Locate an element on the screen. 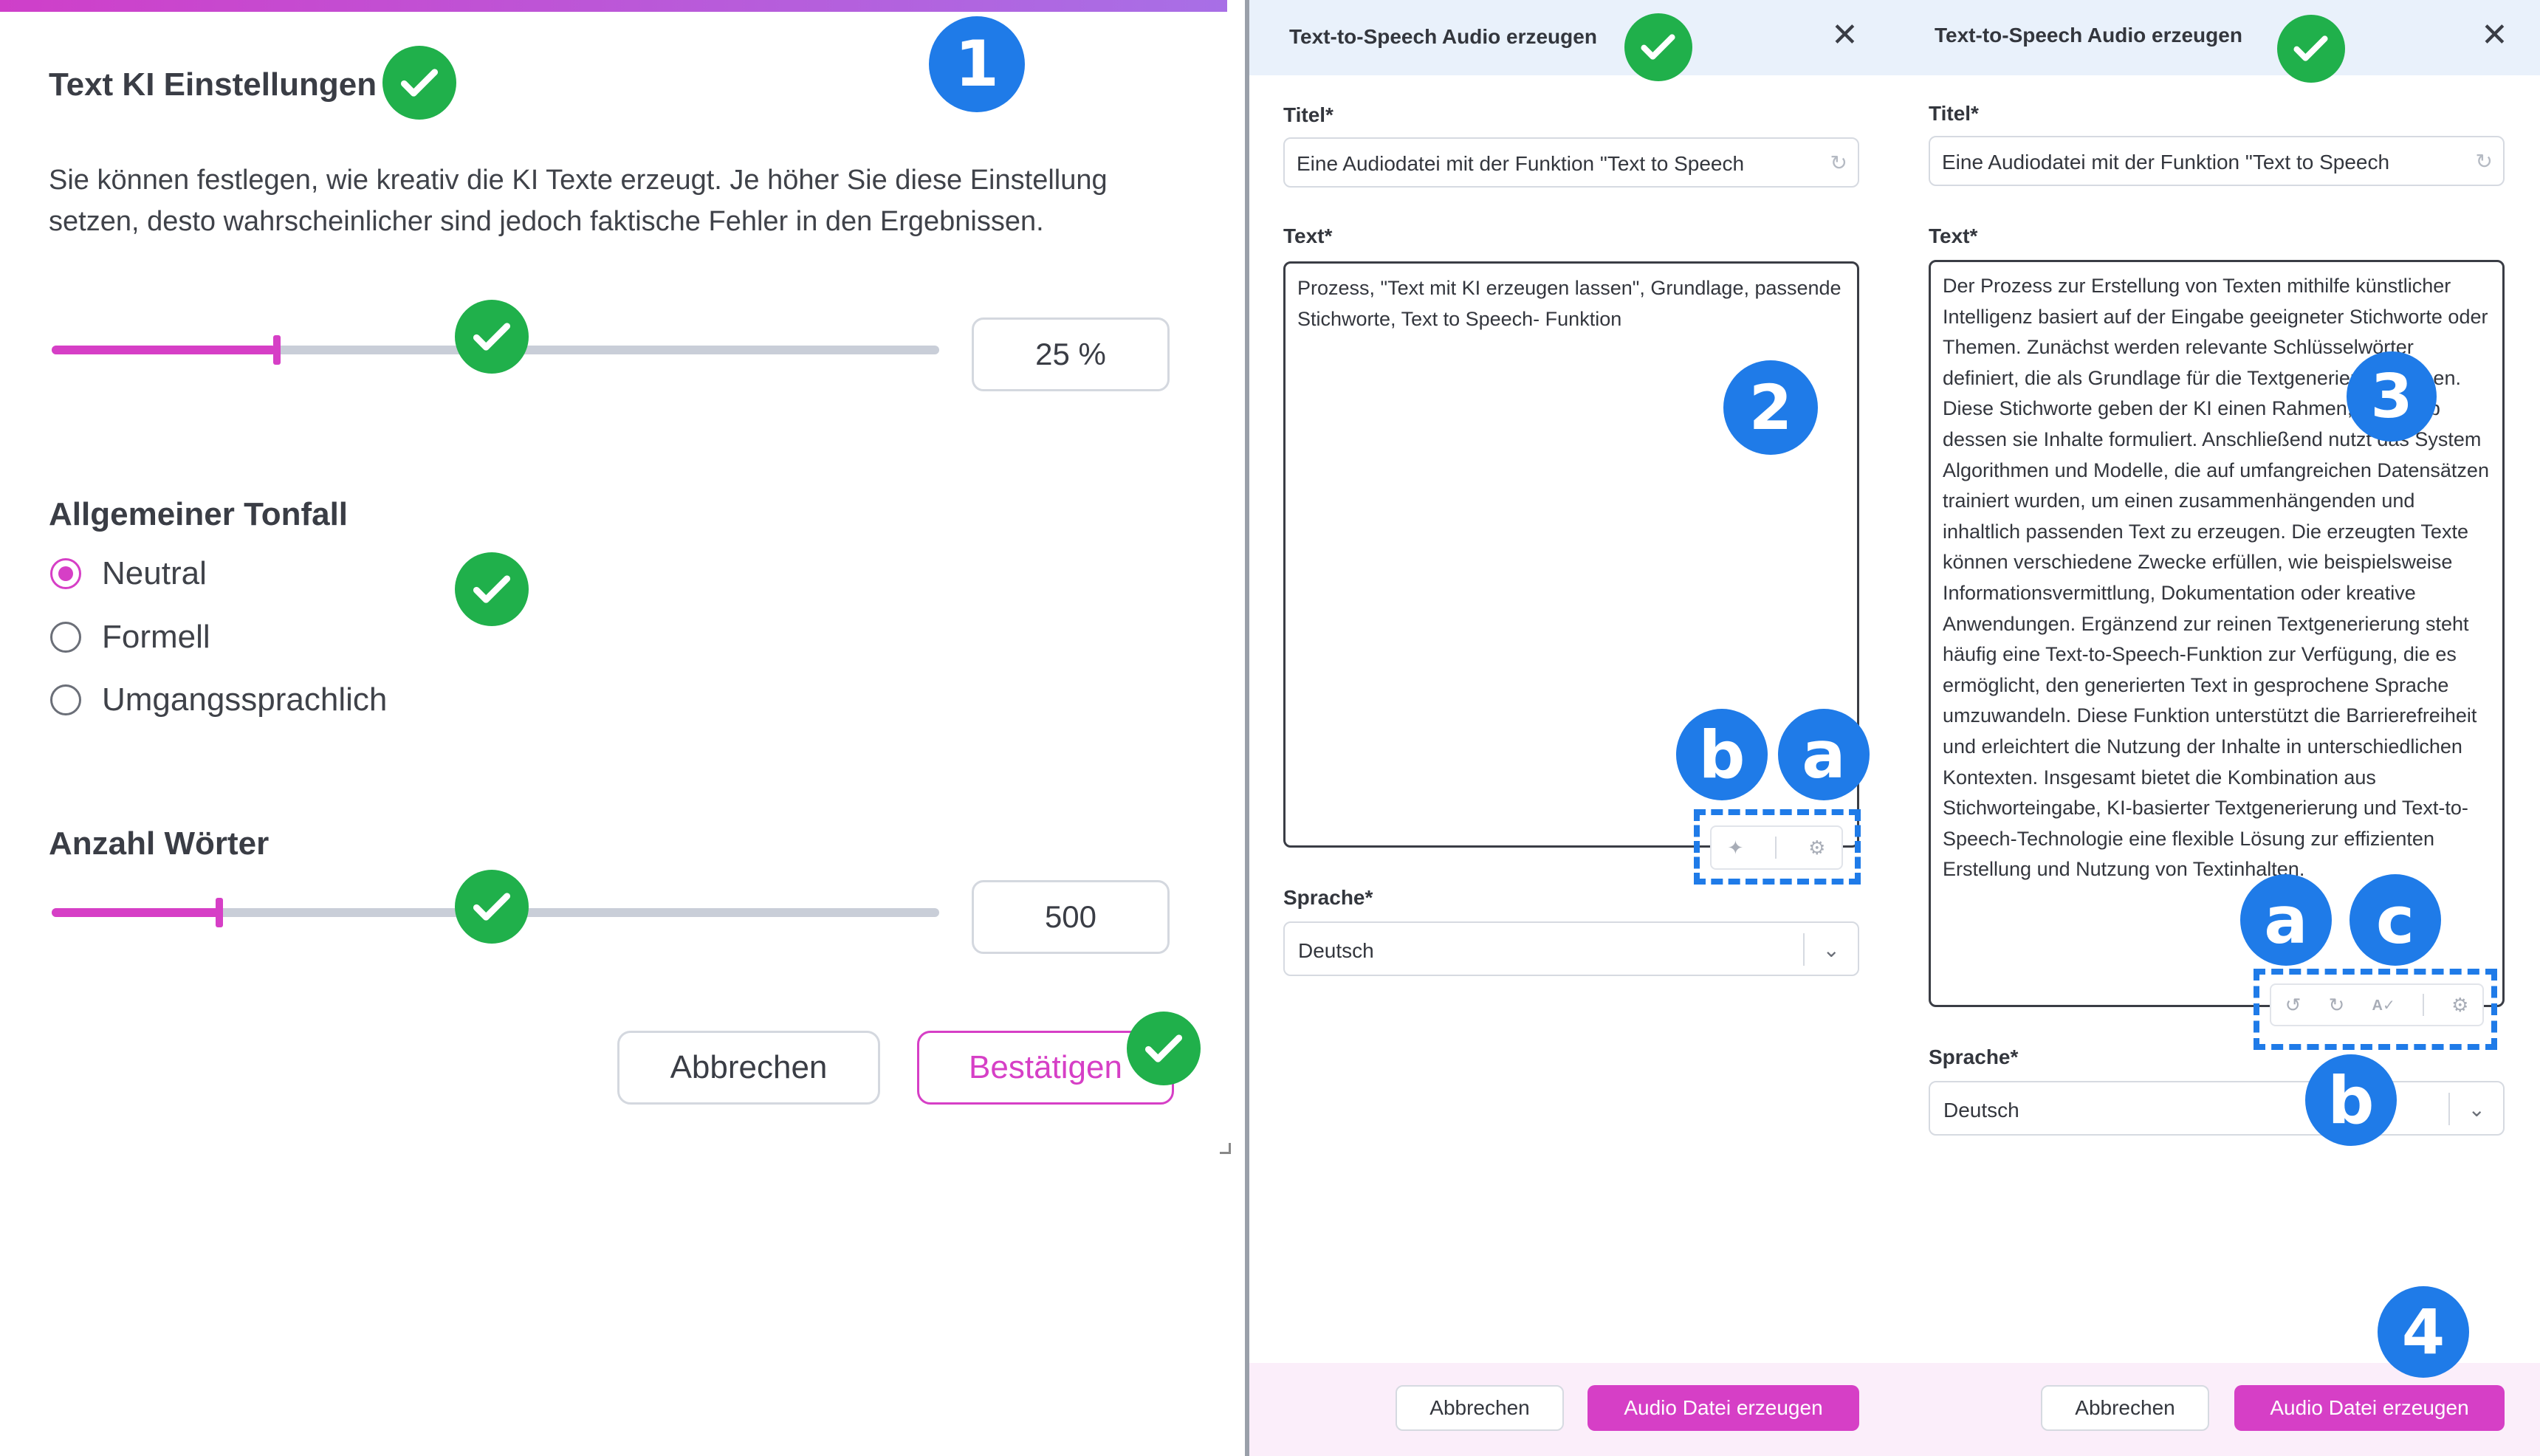 This screenshot has height=1456, width=2540. radio-formell is located at coordinates (65, 638).